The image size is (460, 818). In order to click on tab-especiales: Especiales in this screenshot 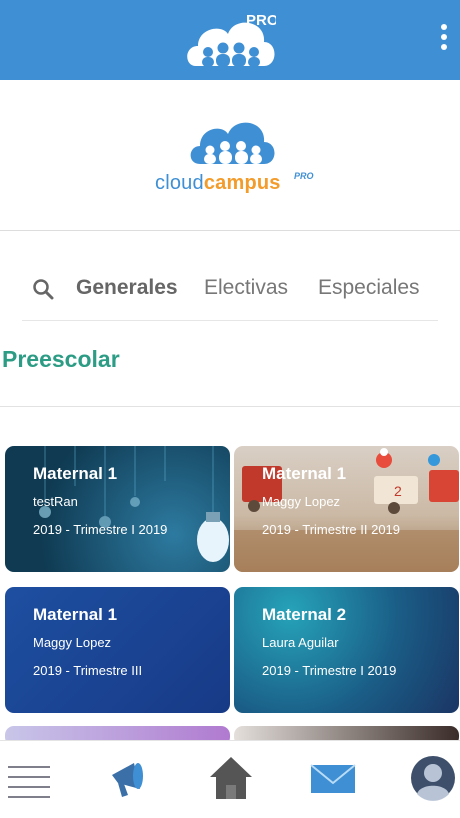, I will do `click(369, 288)`.